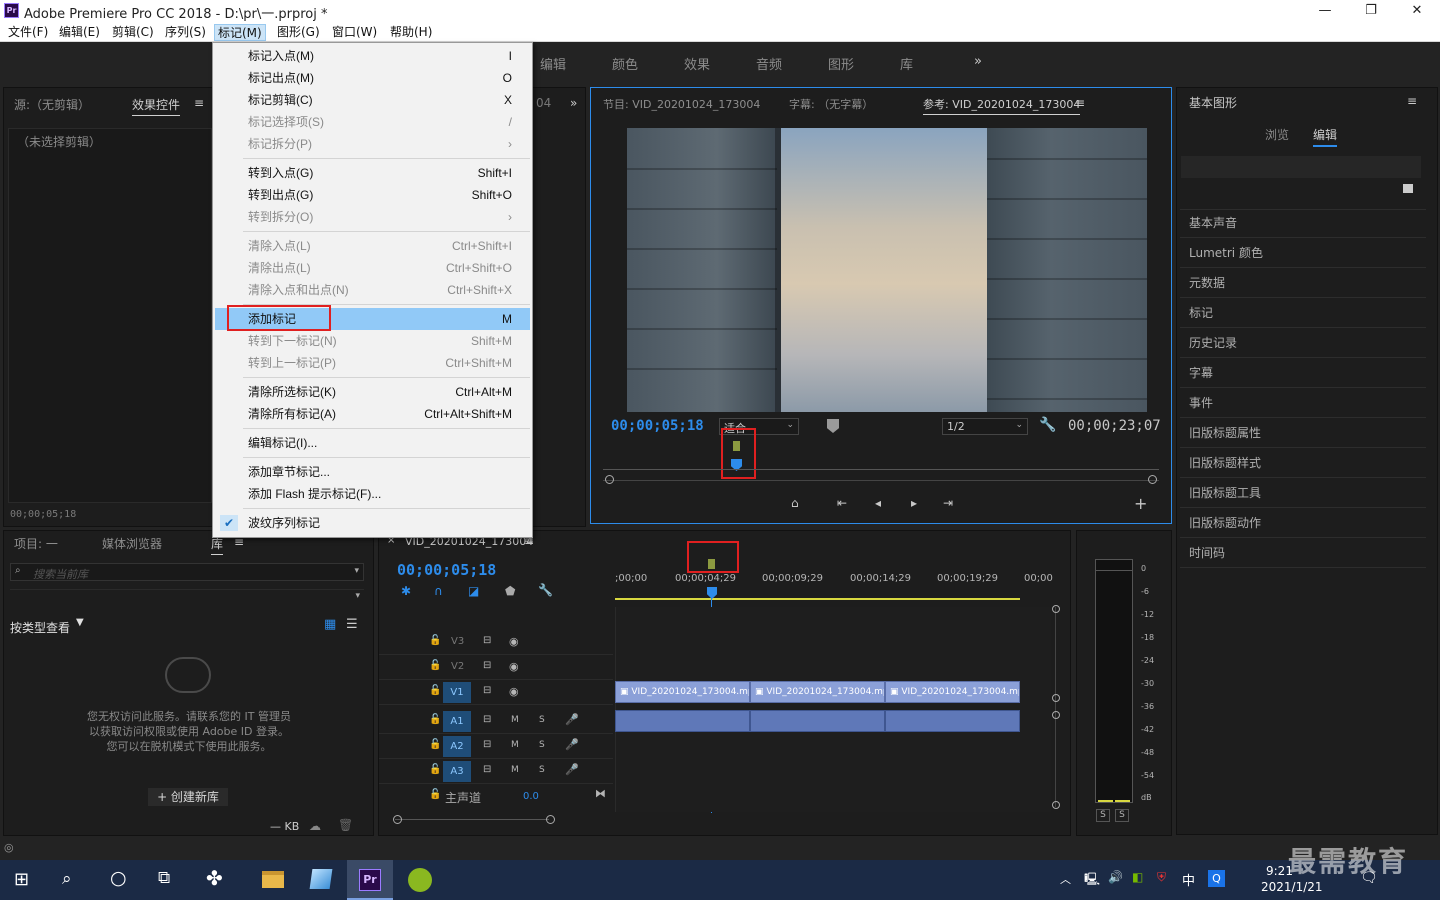  Describe the element at coordinates (1201, 372) in the screenshot. I see `panel-captions: 字幕` at that location.